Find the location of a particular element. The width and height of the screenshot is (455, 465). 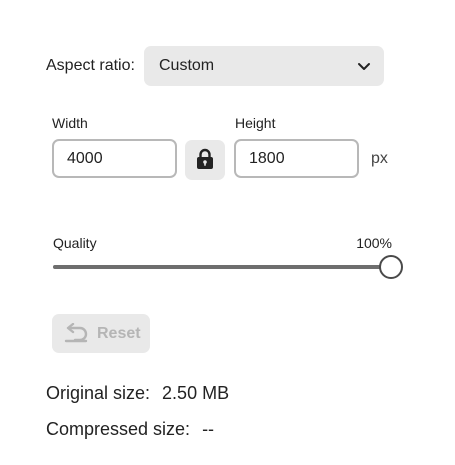

chevron-down-icon is located at coordinates (364, 66).